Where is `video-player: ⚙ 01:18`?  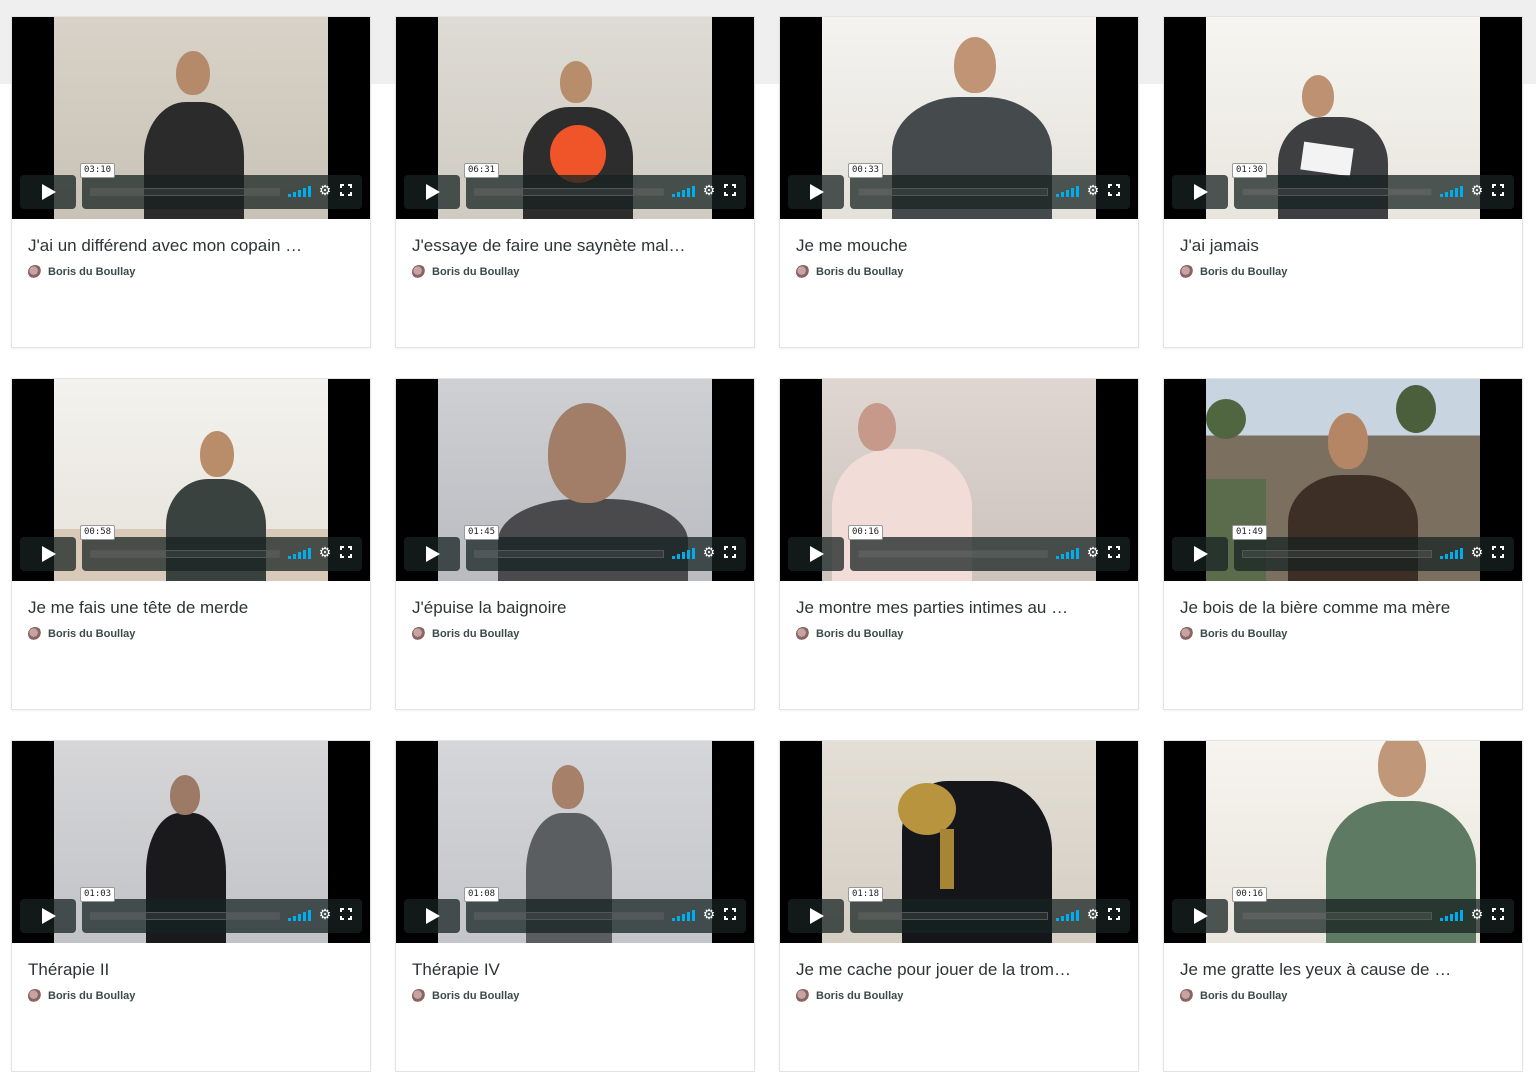 video-player: ⚙ 01:18 is located at coordinates (959, 842).